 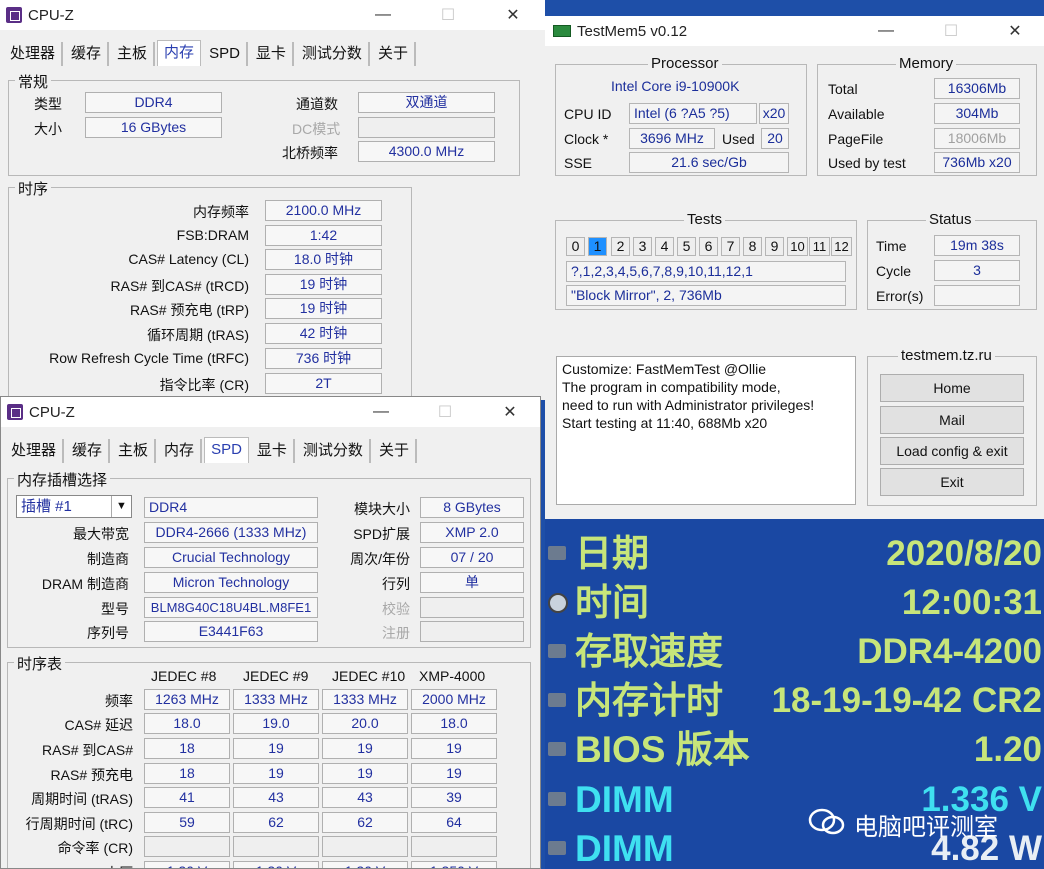 I want to click on slot-select: 插槽 #1 ▼, so click(x=74, y=506).